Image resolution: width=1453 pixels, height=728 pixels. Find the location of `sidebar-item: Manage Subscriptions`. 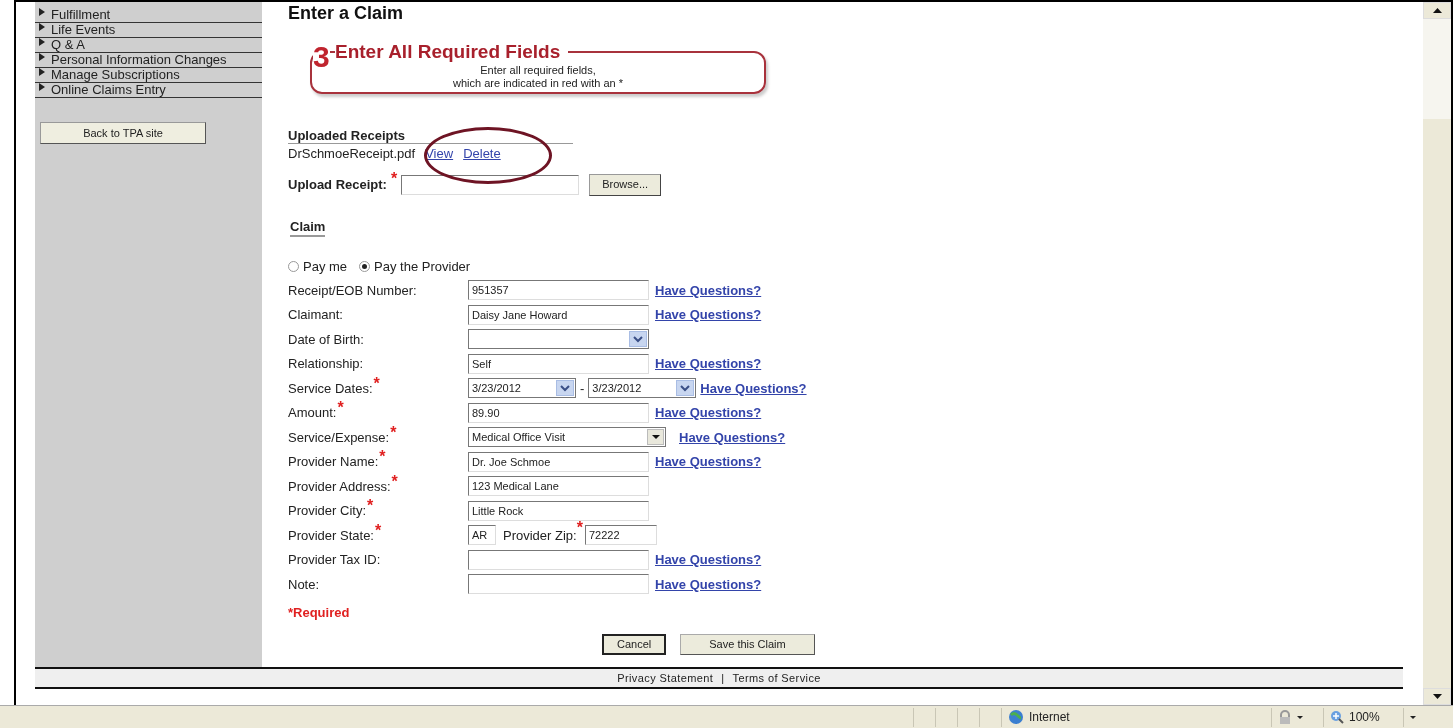

sidebar-item: Manage Subscriptions is located at coordinates (148, 75).